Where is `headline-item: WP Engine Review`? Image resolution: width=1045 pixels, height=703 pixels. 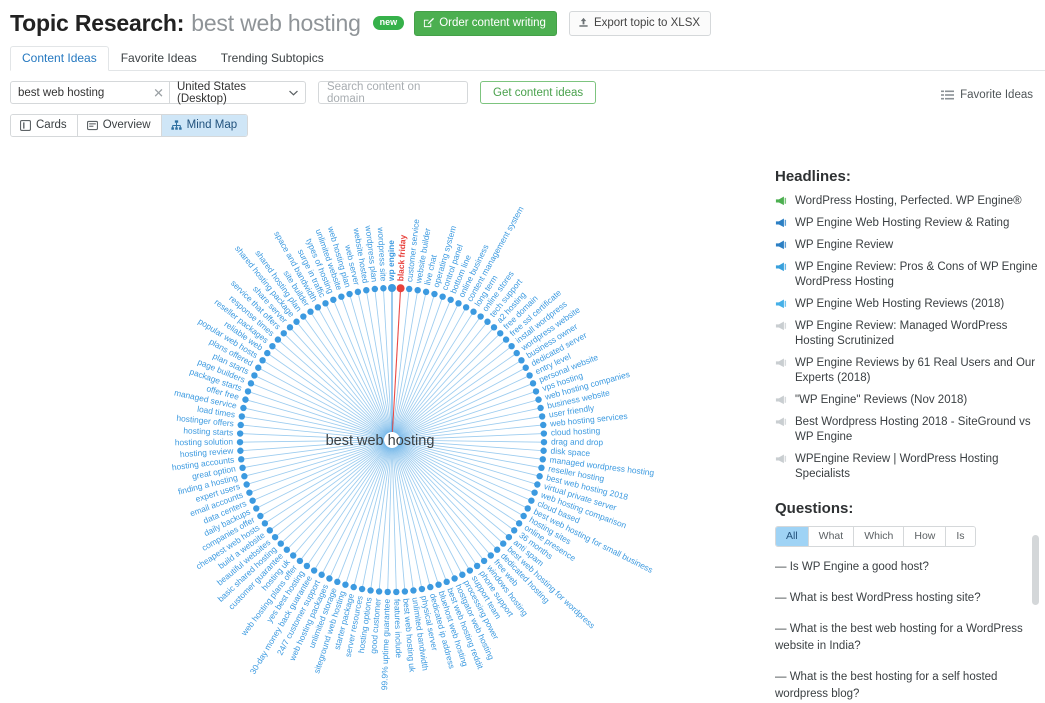 headline-item: WP Engine Review is located at coordinates (907, 245).